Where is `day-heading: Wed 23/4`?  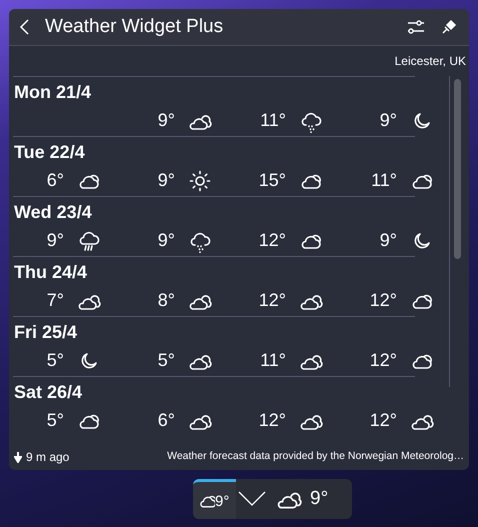
day-heading: Wed 23/4 is located at coordinates (53, 212).